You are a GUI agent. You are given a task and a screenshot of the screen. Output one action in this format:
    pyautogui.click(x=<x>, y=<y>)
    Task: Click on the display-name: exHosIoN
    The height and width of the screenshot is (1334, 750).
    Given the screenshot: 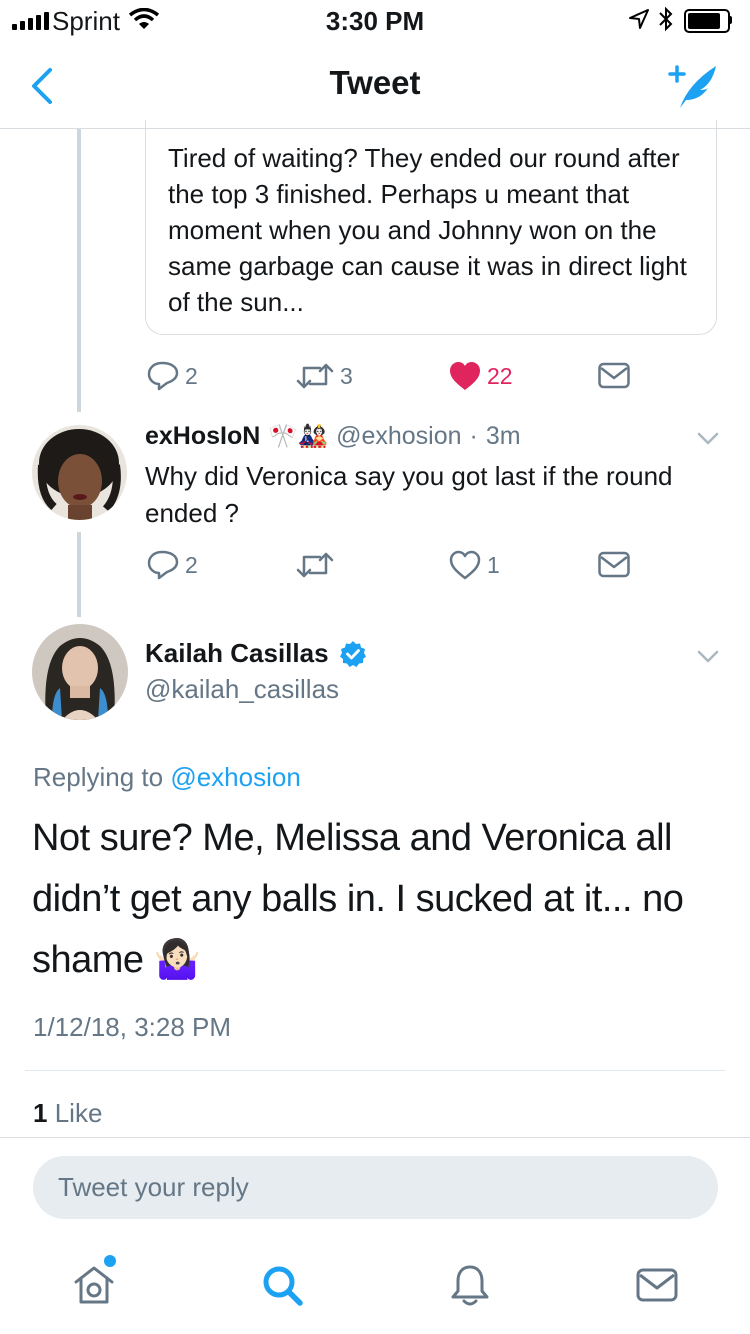 What is the action you would take?
    pyautogui.click(x=202, y=436)
    